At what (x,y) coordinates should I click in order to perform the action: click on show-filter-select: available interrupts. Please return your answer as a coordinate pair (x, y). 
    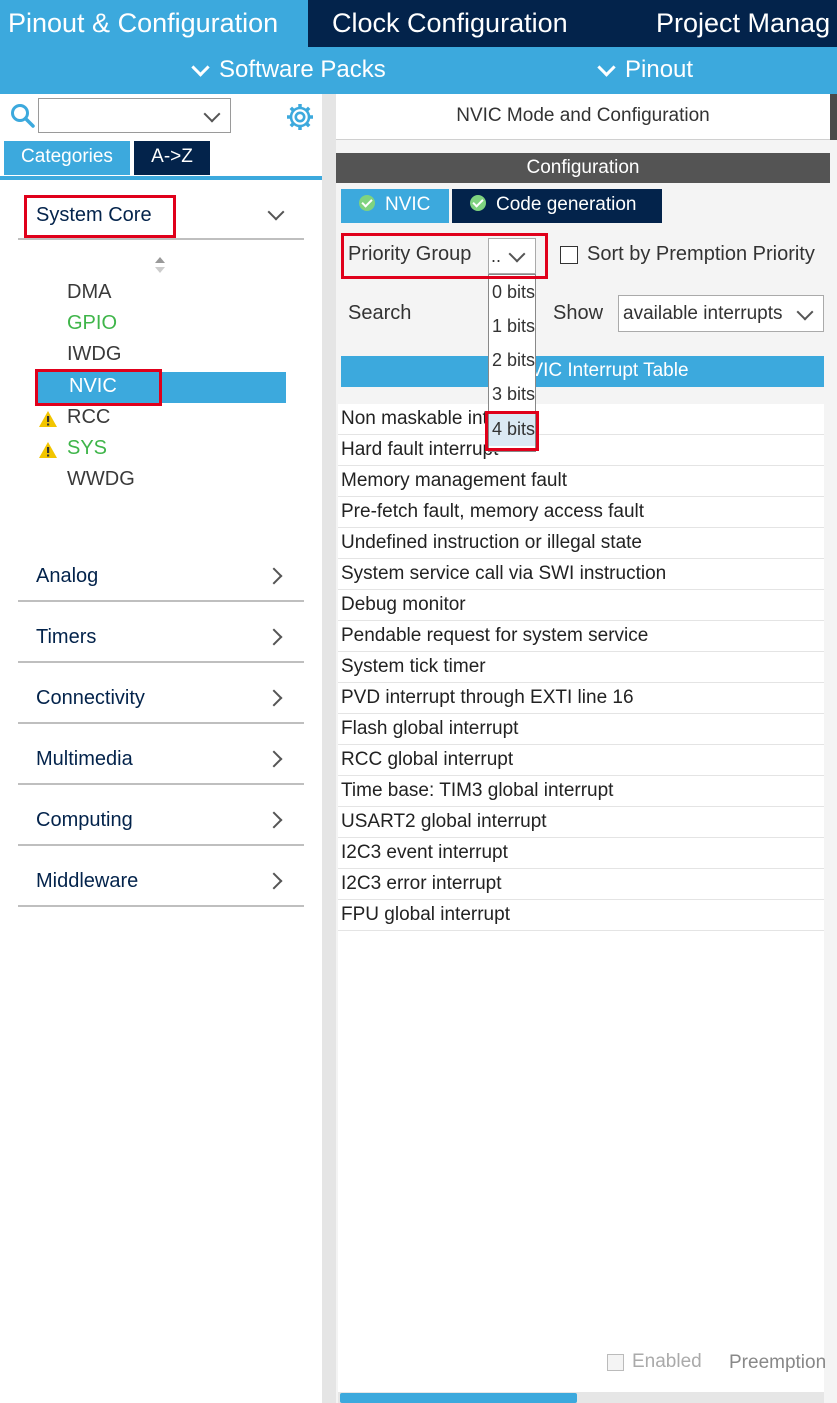
    Looking at the image, I should click on (721, 313).